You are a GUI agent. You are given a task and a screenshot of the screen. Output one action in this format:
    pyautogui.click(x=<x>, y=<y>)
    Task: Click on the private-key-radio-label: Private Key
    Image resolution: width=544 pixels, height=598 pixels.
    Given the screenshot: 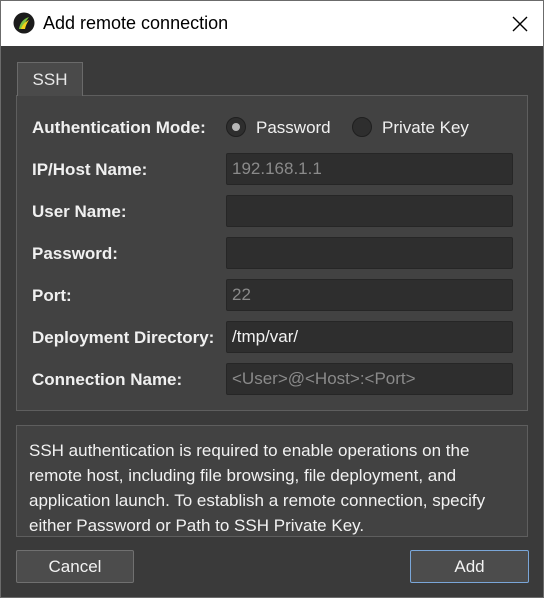 What is the action you would take?
    pyautogui.click(x=425, y=128)
    